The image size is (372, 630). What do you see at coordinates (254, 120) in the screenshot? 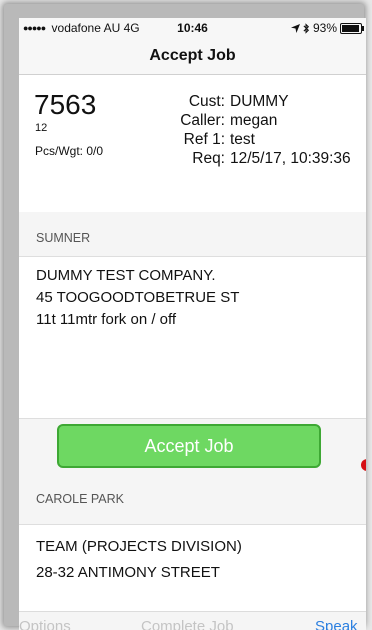
I see `detail-value: megan` at bounding box center [254, 120].